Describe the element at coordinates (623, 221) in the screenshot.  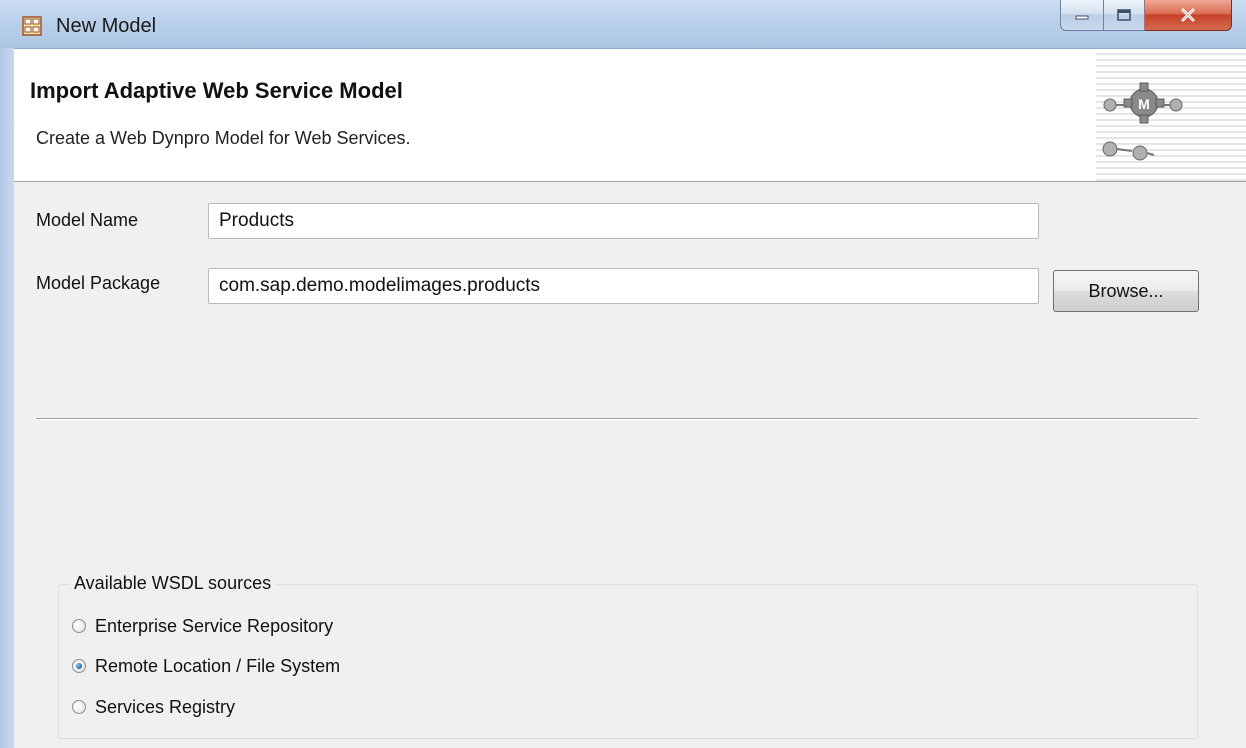
I see `model-name-input` at that location.